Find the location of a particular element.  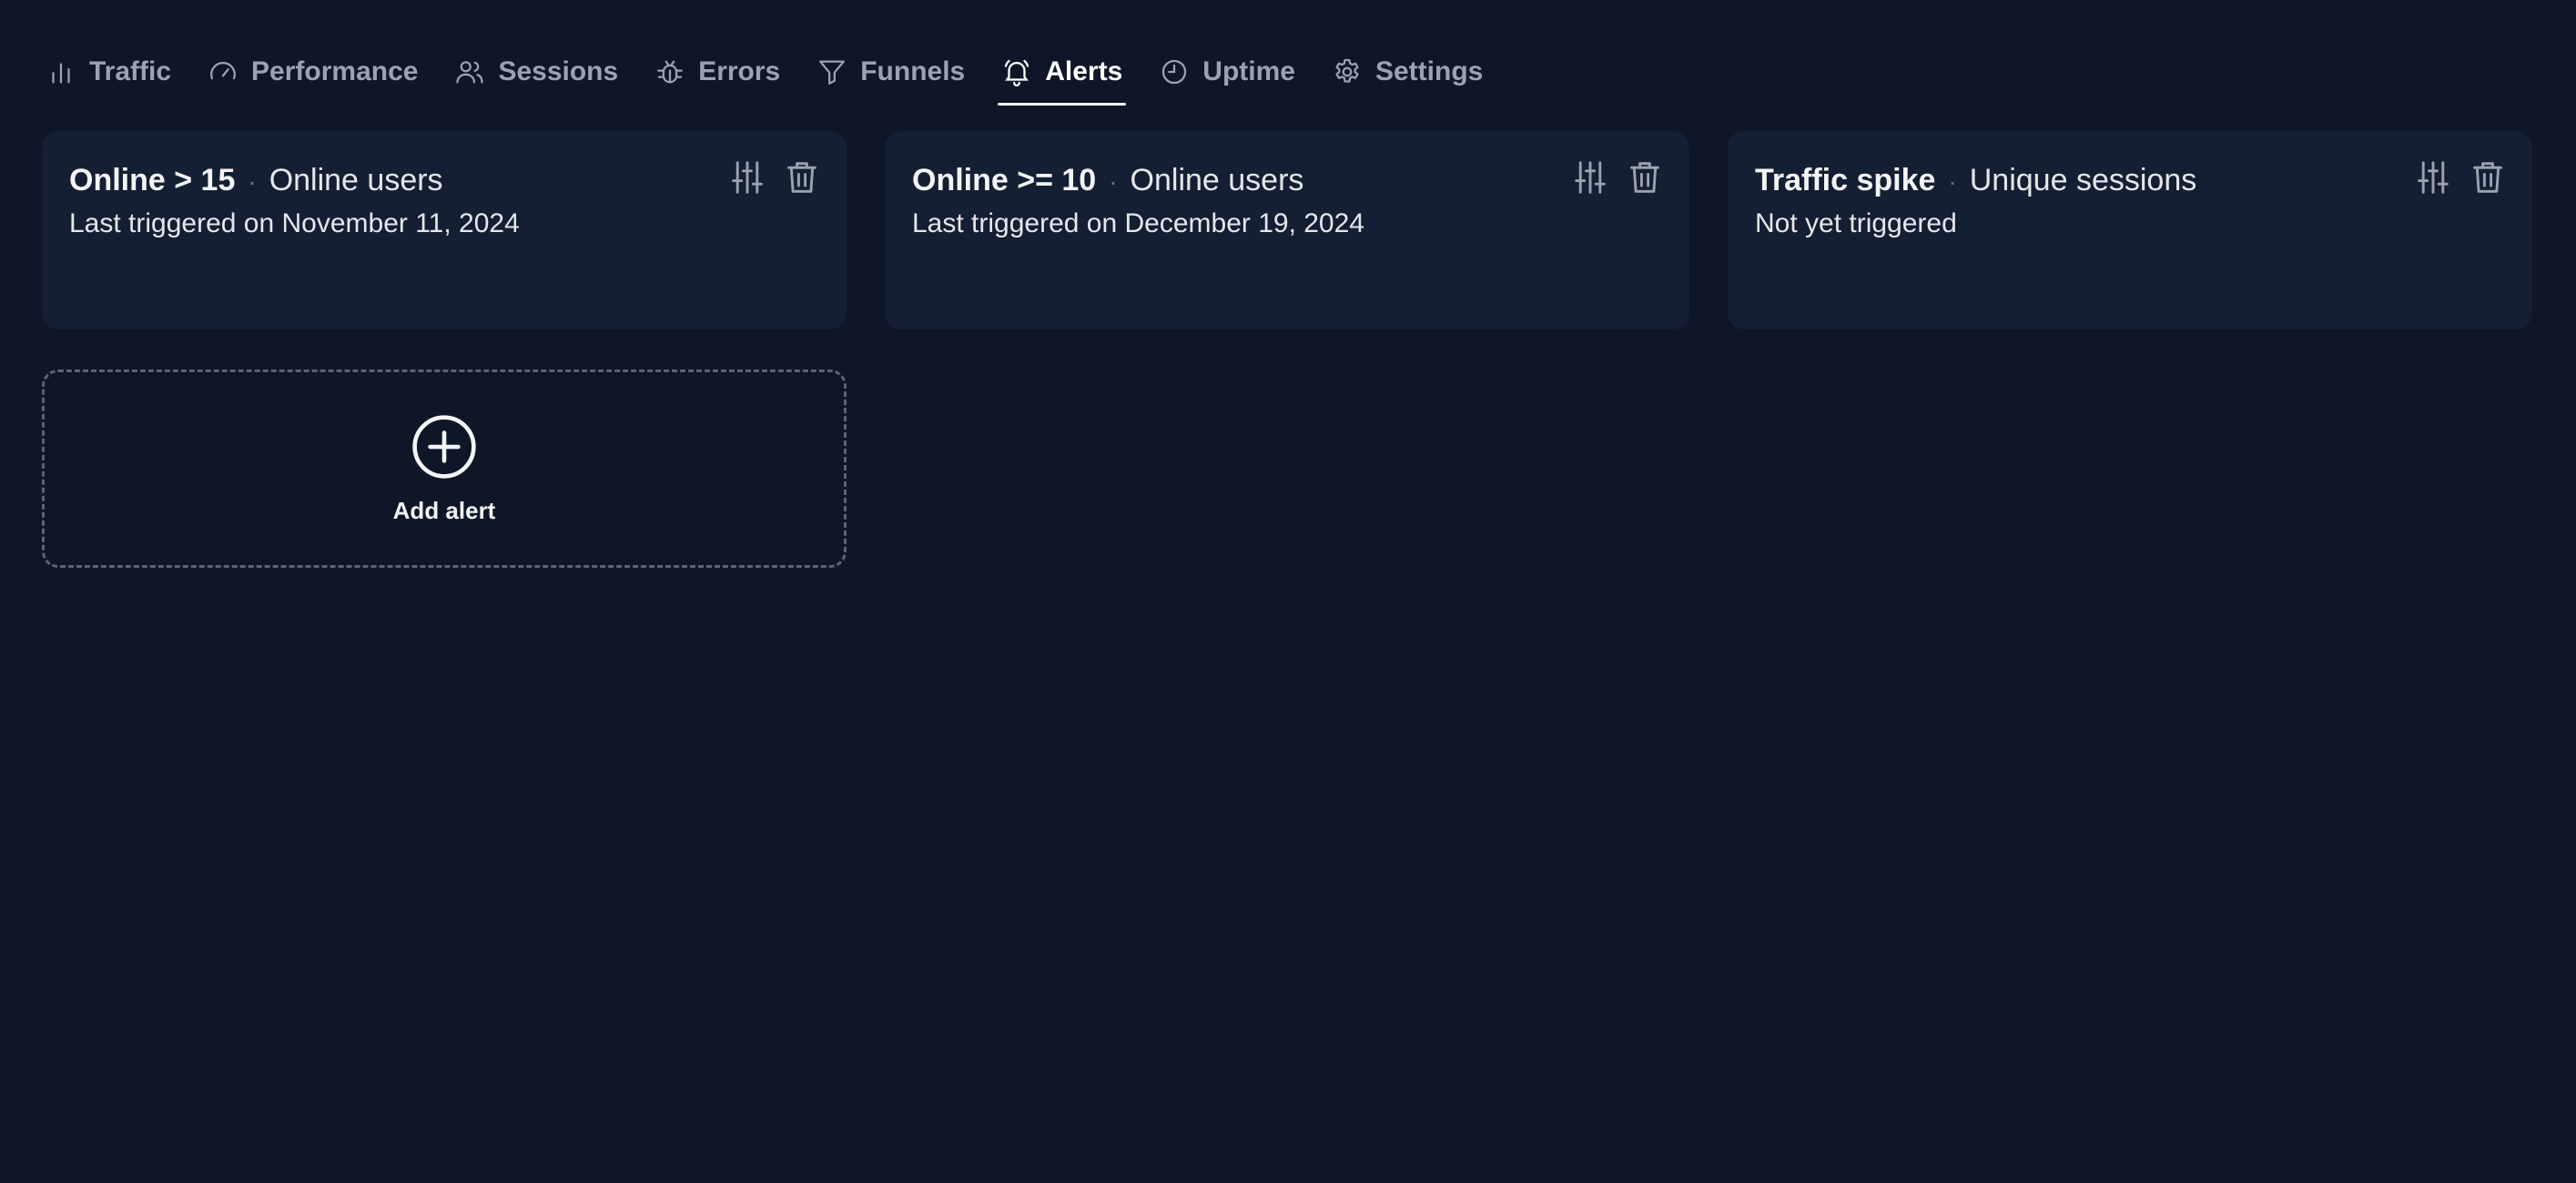

tab-label: Funnels is located at coordinates (913, 71).